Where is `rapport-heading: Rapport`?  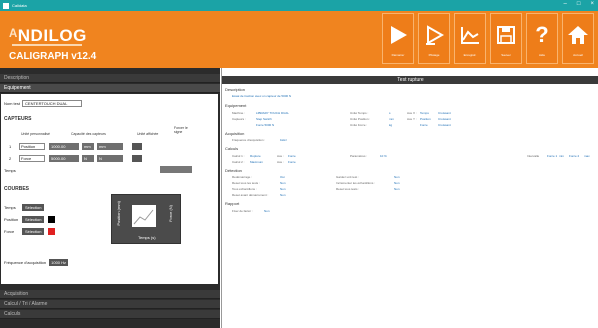 rapport-heading: Rapport is located at coordinates (232, 203).